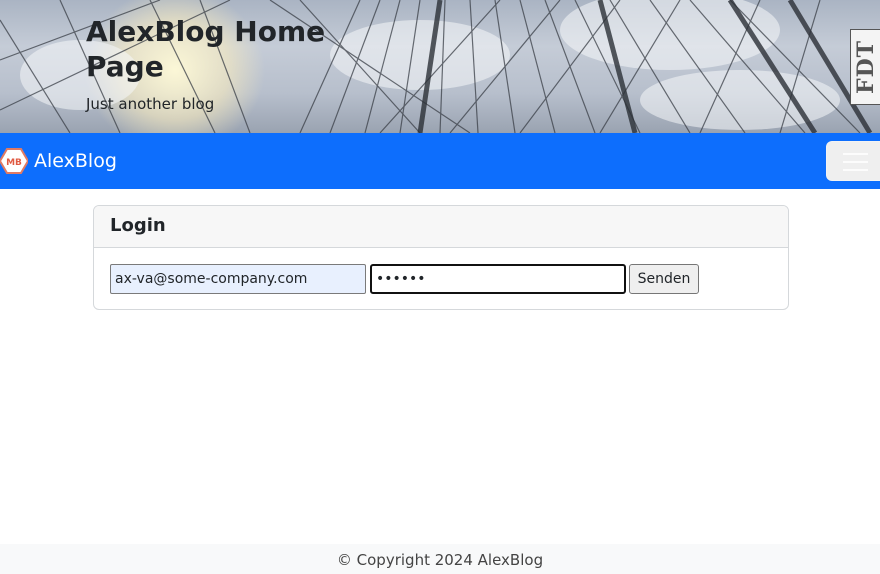  I want to click on fdt-badge-label: FDT, so click(866, 67).